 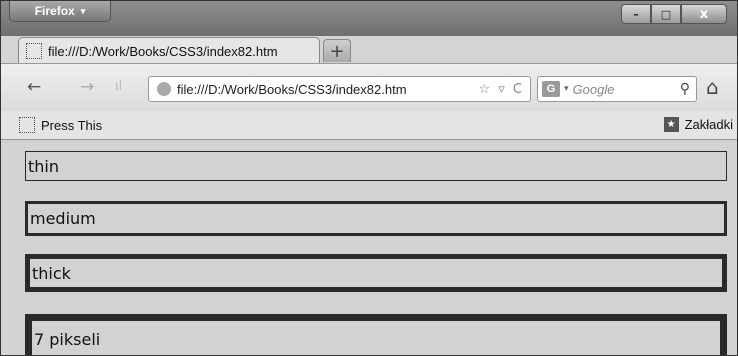 What do you see at coordinates (43, 166) in the screenshot?
I see `box-label: thin` at bounding box center [43, 166].